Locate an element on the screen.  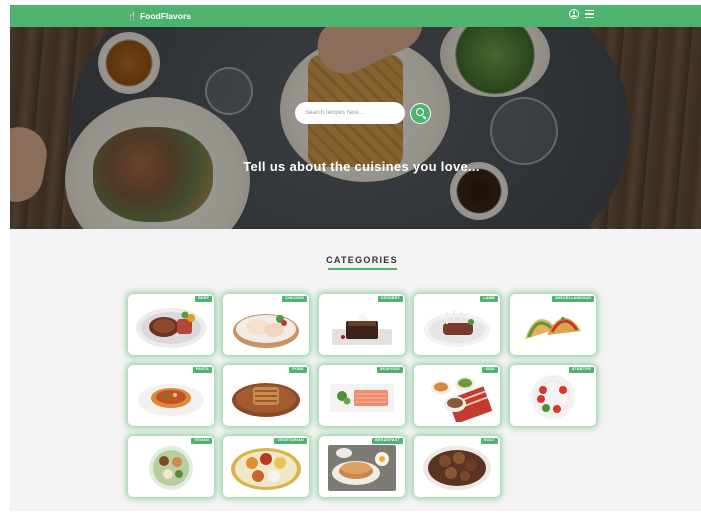
navbar: 🍴 FoodFlavors is located at coordinates (355, 16).